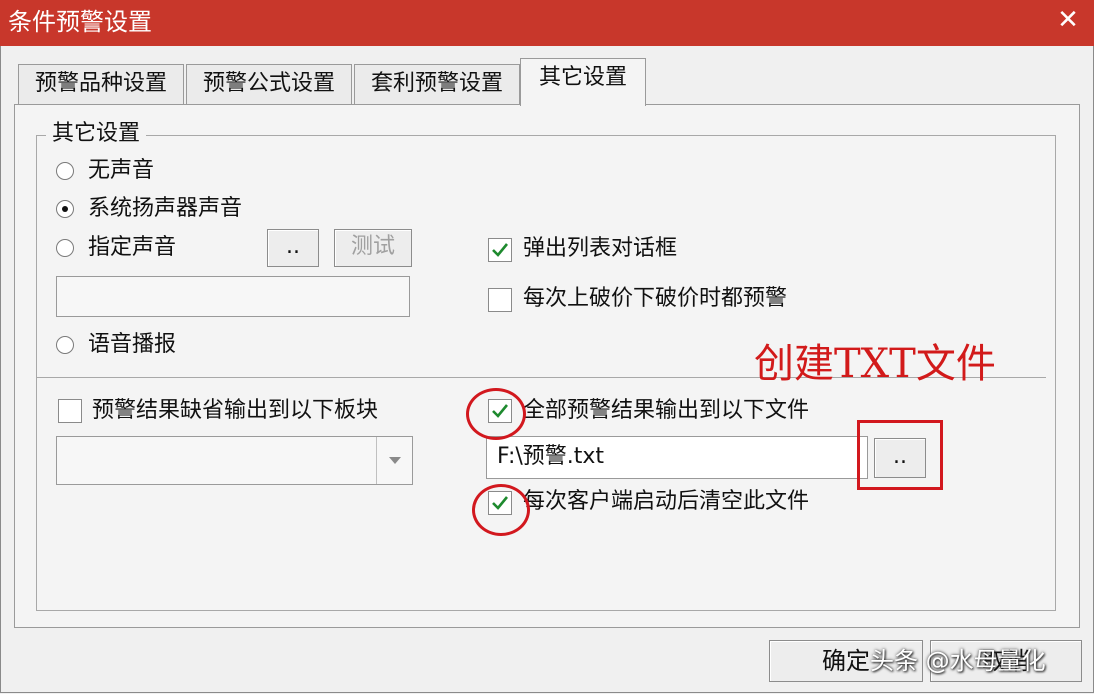 This screenshot has width=1094, height=694. I want to click on annotation-circle-output, so click(496, 414).